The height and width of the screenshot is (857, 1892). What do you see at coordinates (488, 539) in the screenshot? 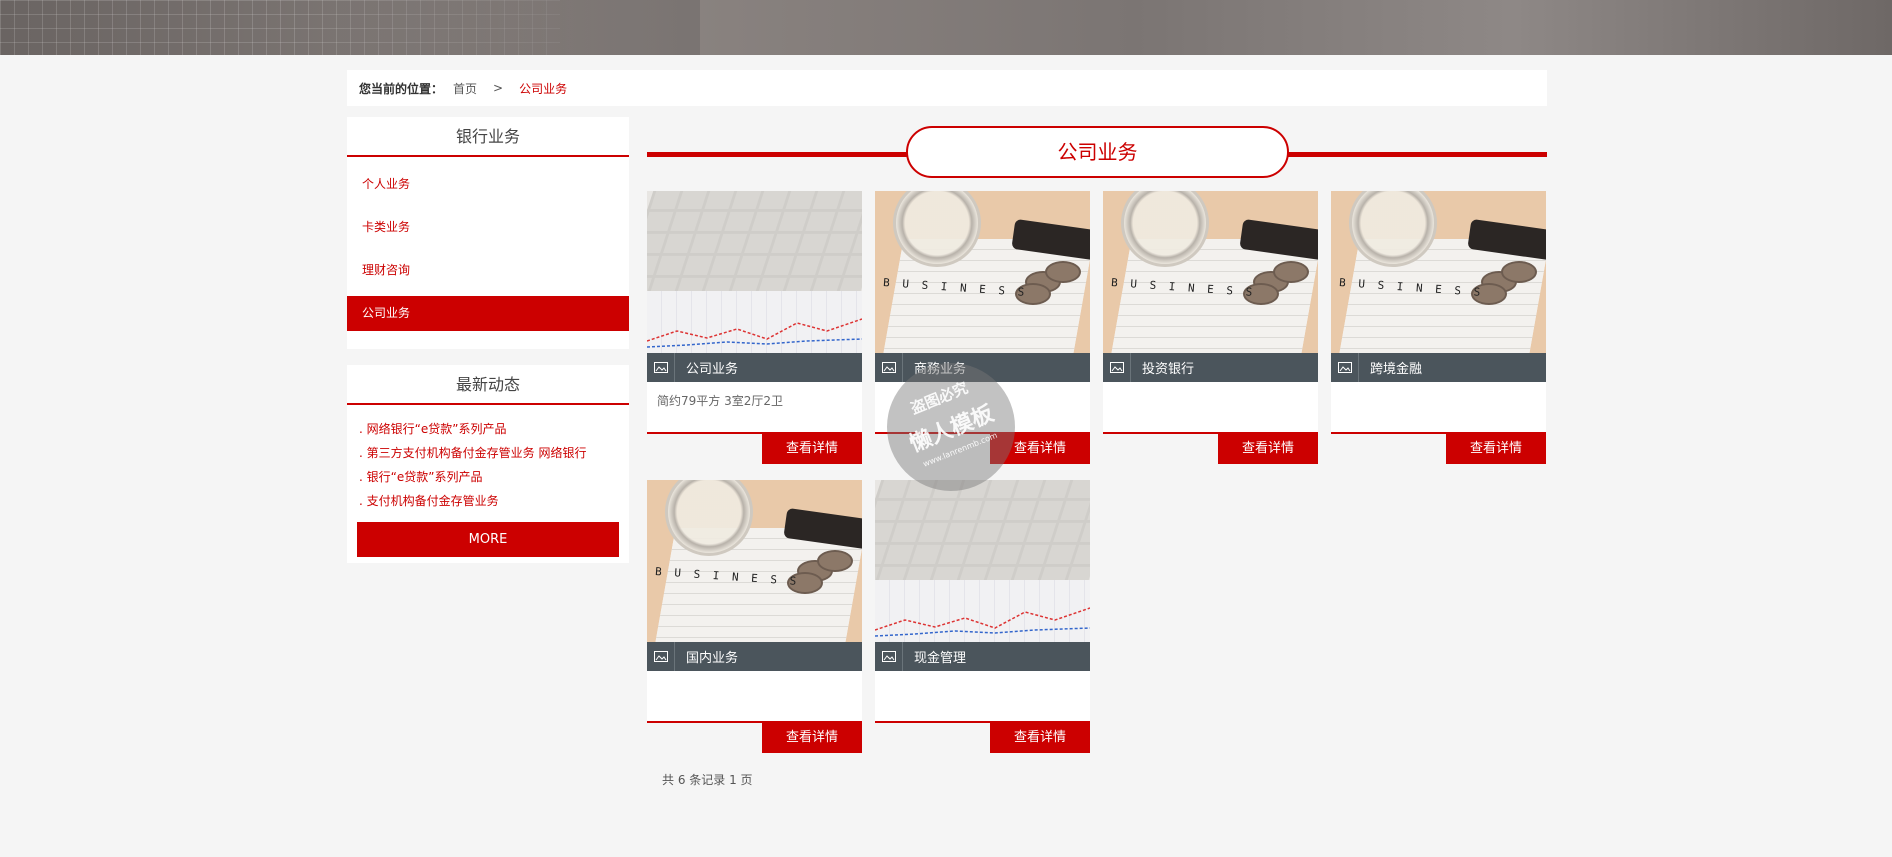
I see `more-button: MORE` at bounding box center [488, 539].